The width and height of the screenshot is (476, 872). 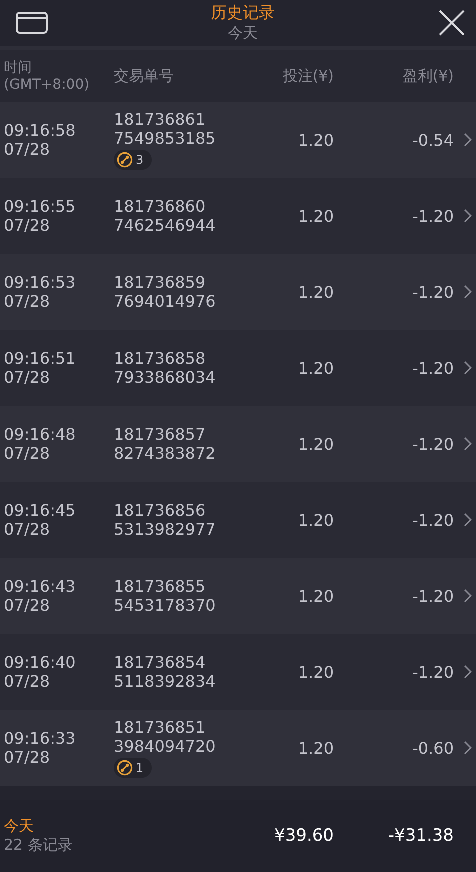 What do you see at coordinates (238, 520) in the screenshot?
I see `record-row: 09:16:45 07/28 181736856 5313982977 1.20 -1.20` at bounding box center [238, 520].